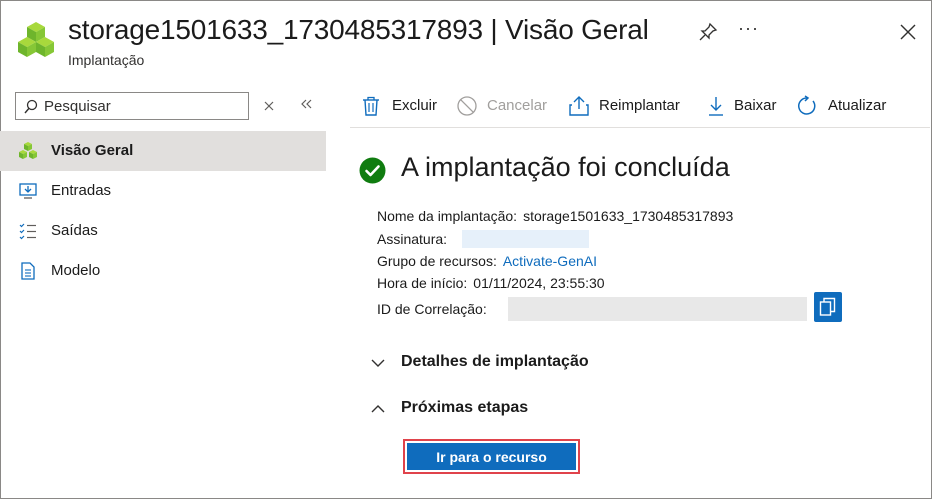  What do you see at coordinates (579, 106) in the screenshot?
I see `upload-icon` at bounding box center [579, 106].